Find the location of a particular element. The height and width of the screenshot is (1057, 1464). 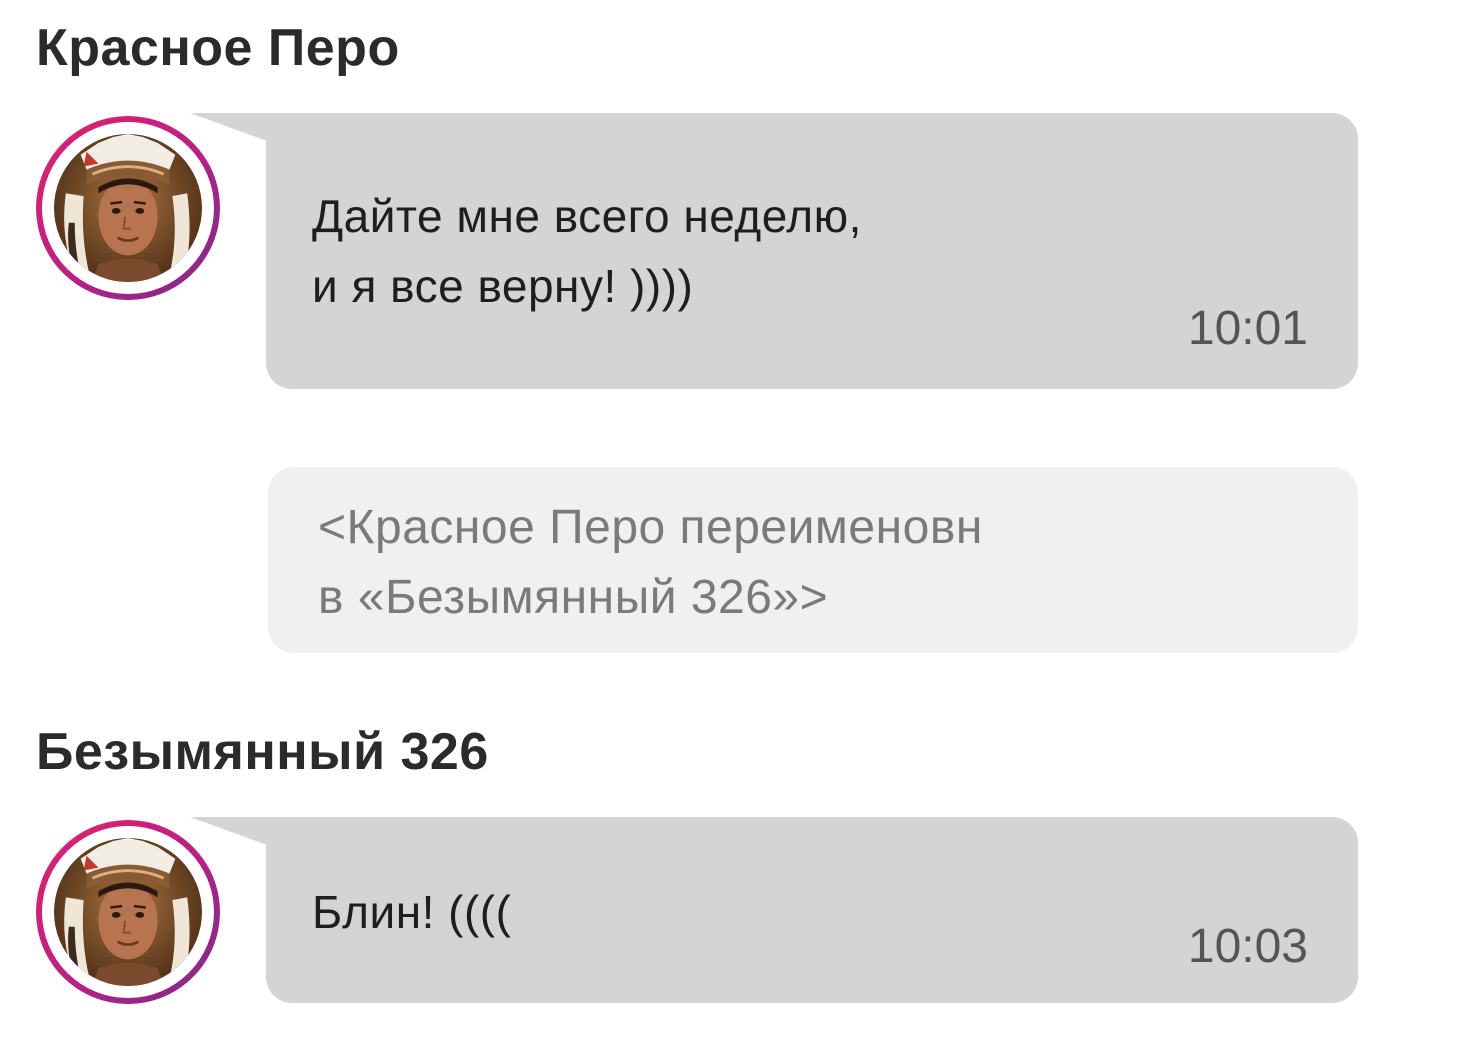

sender-name: Красное Перо is located at coordinates (218, 48).